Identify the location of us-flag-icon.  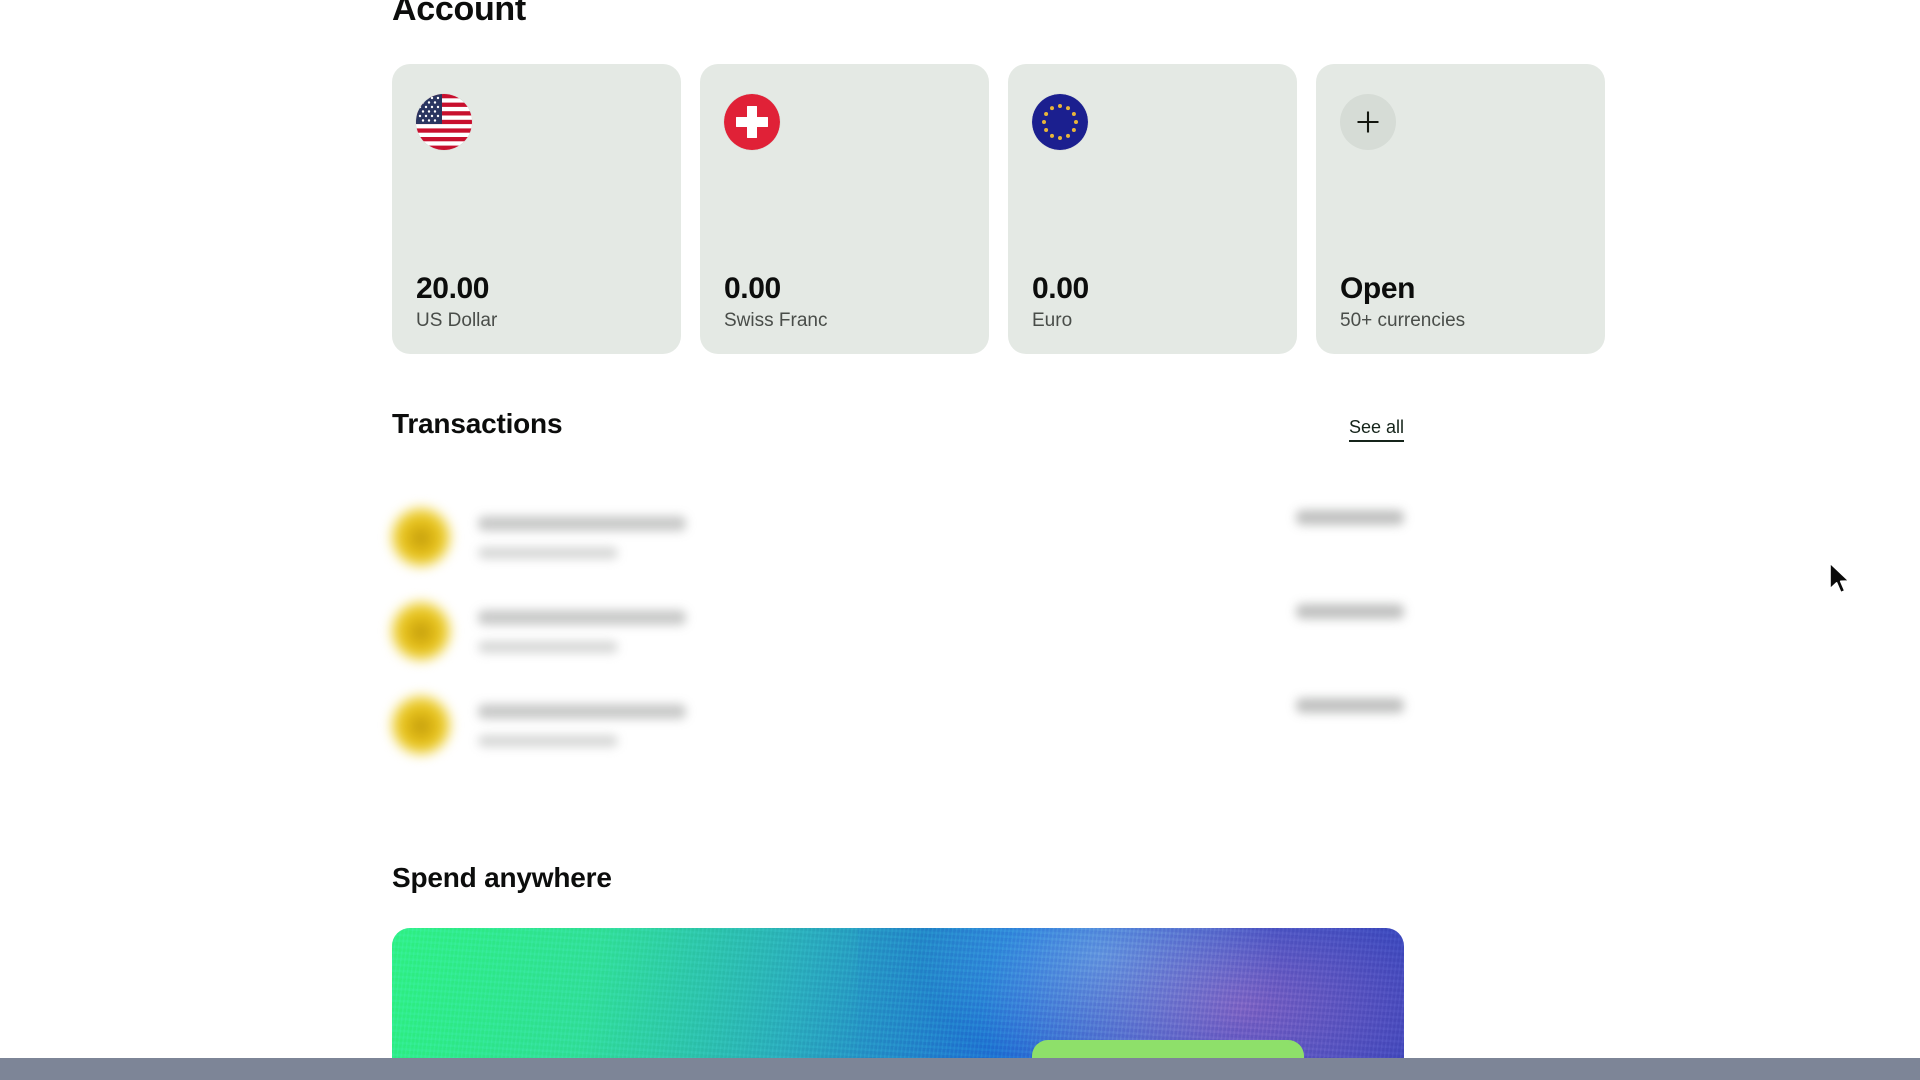
(444, 122).